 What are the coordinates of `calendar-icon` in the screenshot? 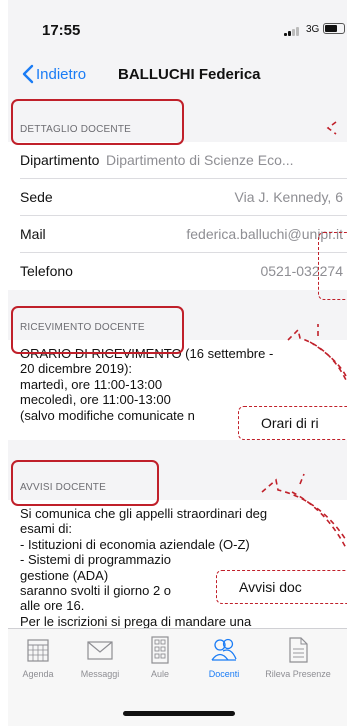 It's located at (38, 650).